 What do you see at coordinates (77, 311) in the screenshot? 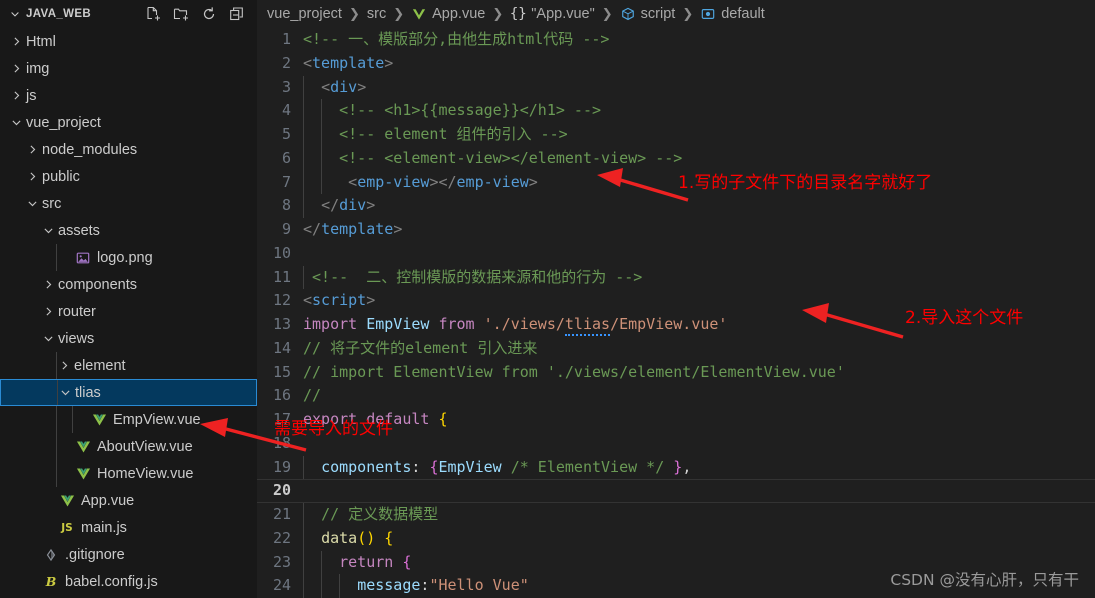
I see `tree-item-label: router` at bounding box center [77, 311].